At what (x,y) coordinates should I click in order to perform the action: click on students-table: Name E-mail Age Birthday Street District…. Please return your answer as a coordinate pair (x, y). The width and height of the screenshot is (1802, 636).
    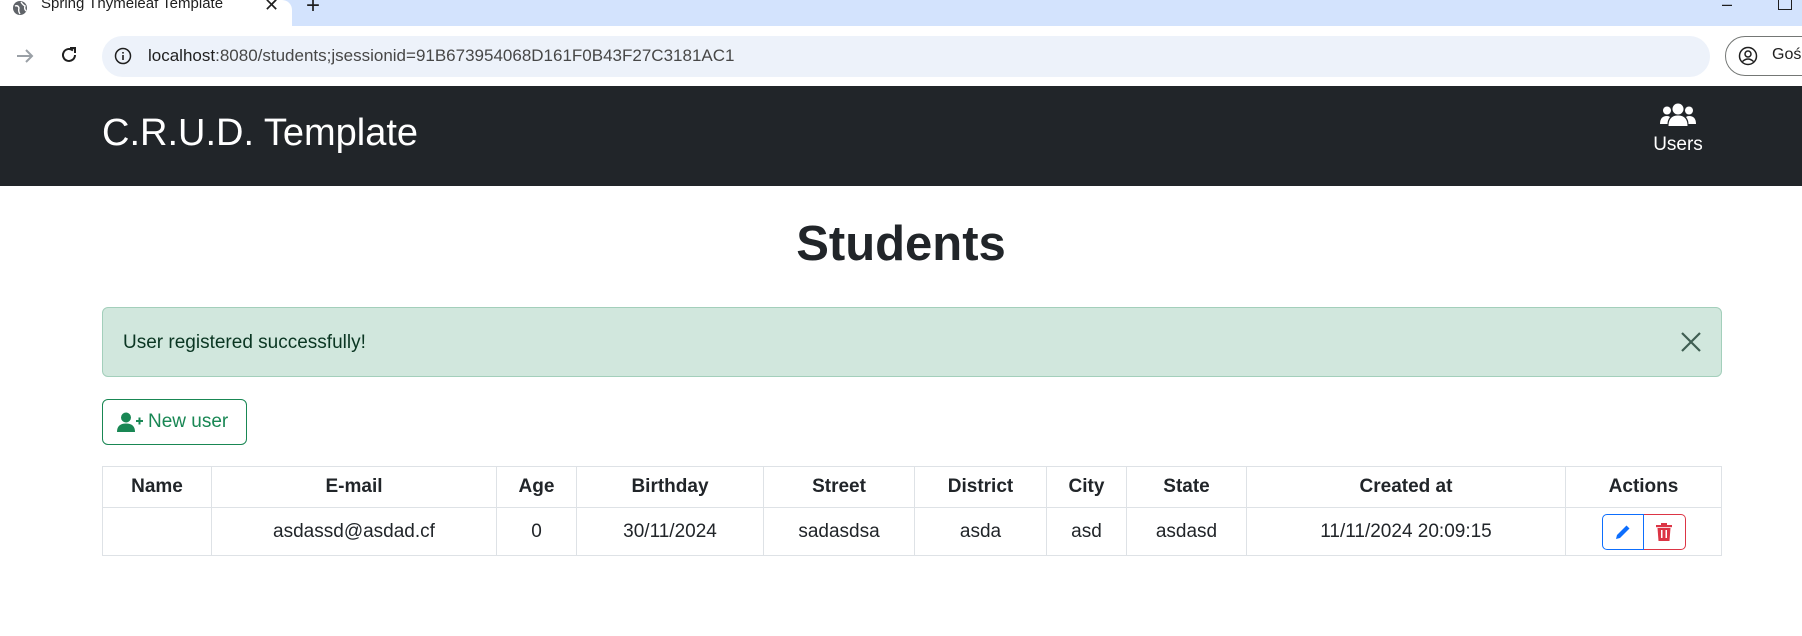
    Looking at the image, I should click on (912, 511).